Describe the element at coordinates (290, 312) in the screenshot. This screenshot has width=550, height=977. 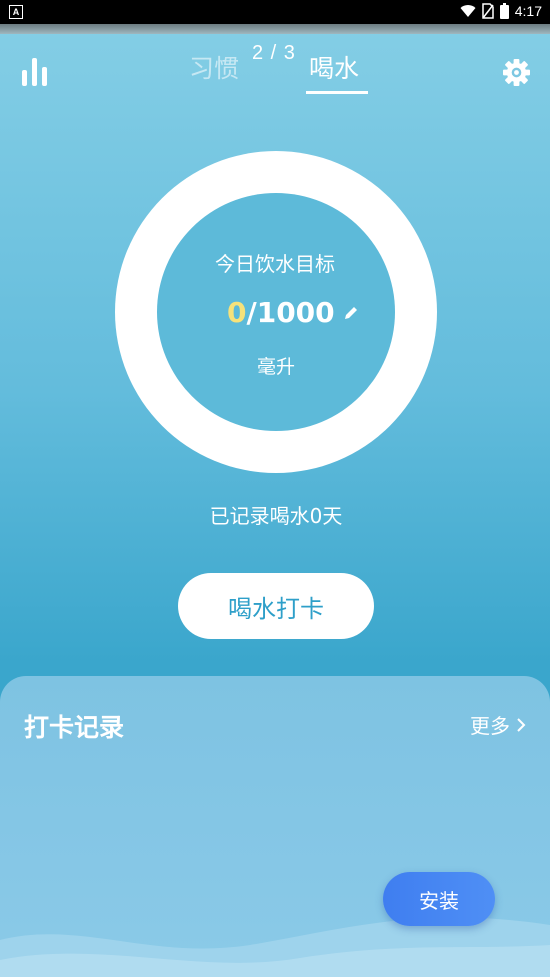
I see `goal-target-amount: /1000` at that location.